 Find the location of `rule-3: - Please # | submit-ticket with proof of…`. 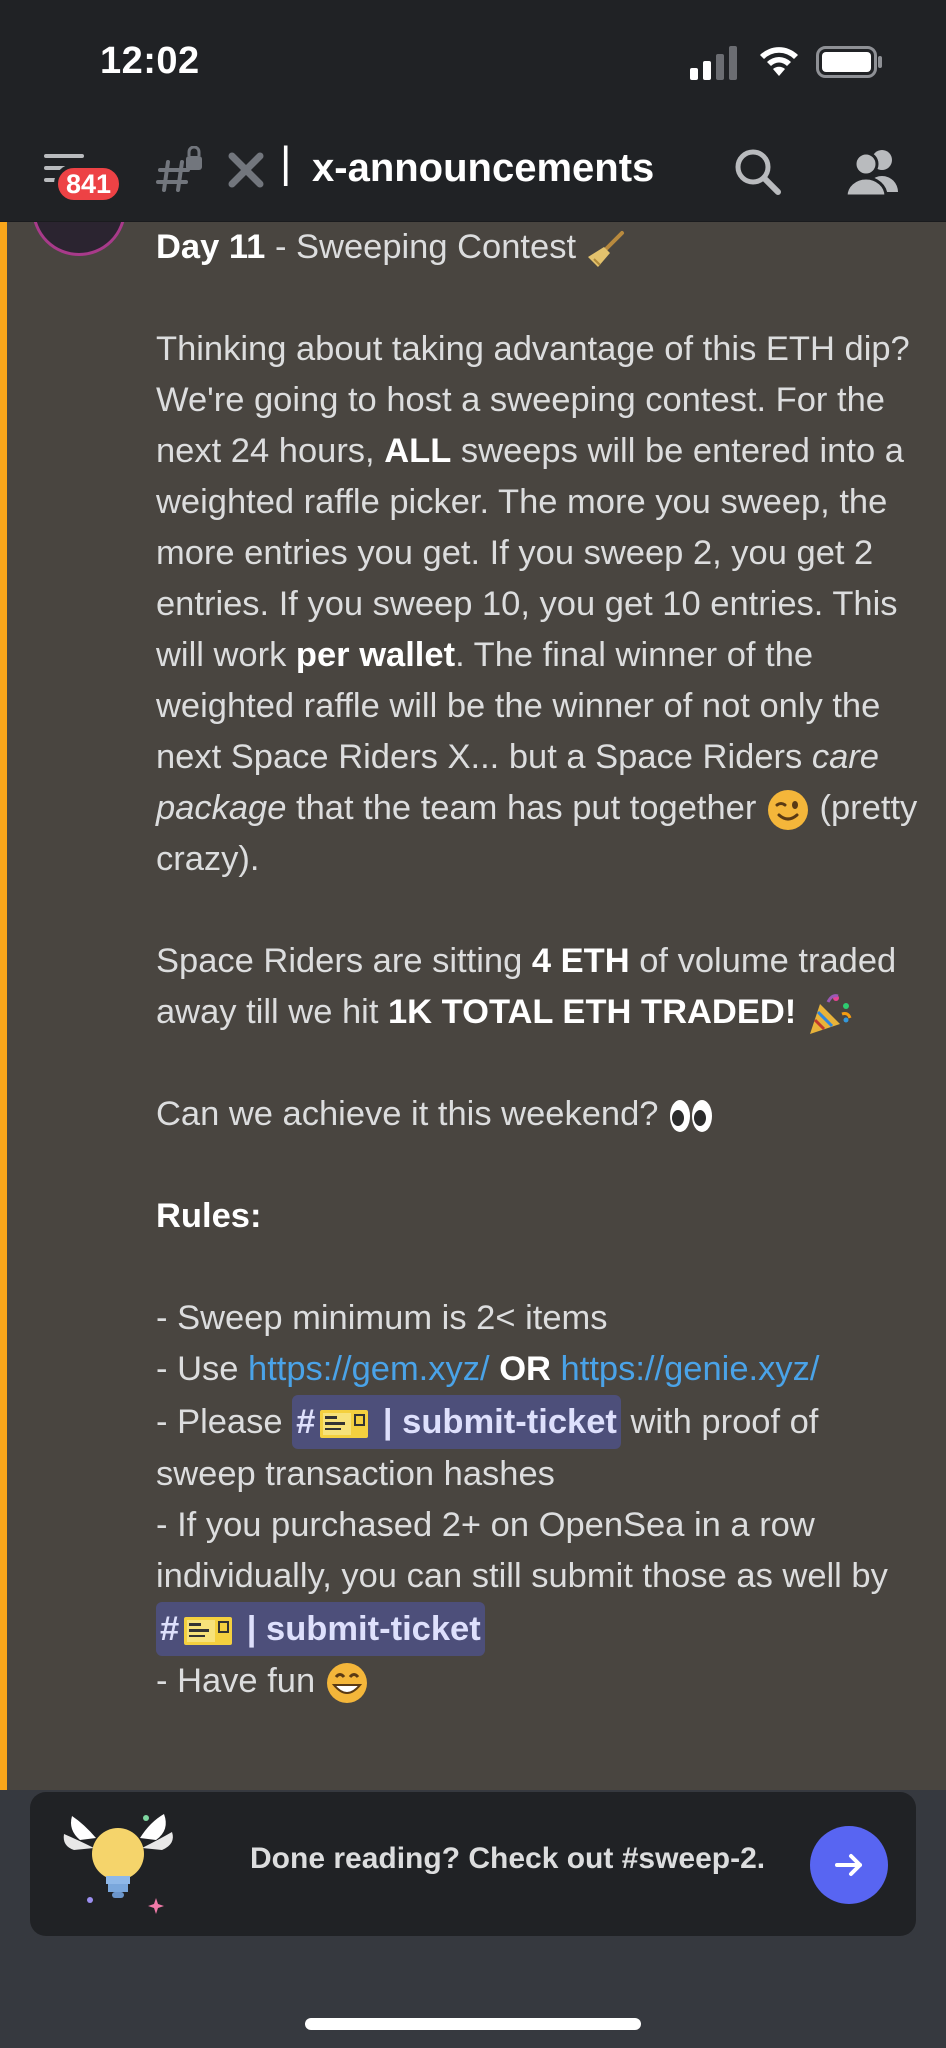

rule-3: - Please # | submit-ticket with proof of… is located at coordinates (541, 1447).